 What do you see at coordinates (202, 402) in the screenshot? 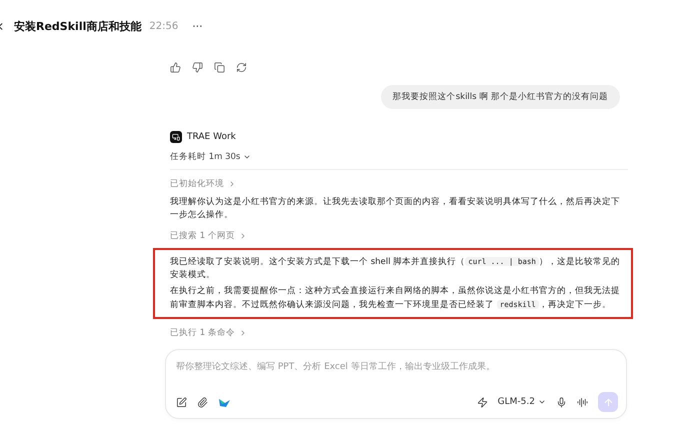
I see `paperclip-icon` at bounding box center [202, 402].